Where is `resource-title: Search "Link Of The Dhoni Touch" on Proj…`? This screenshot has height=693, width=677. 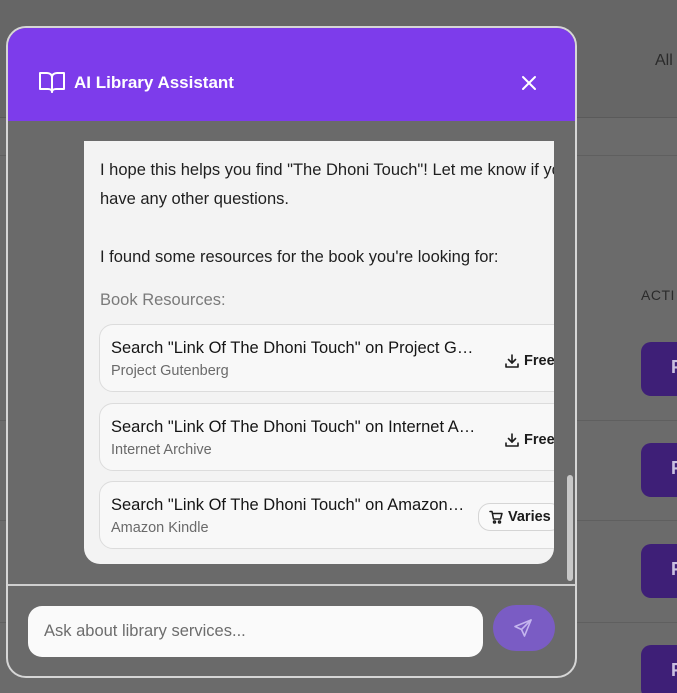 resource-title: Search "Link Of The Dhoni Touch" on Proj… is located at coordinates (293, 348).